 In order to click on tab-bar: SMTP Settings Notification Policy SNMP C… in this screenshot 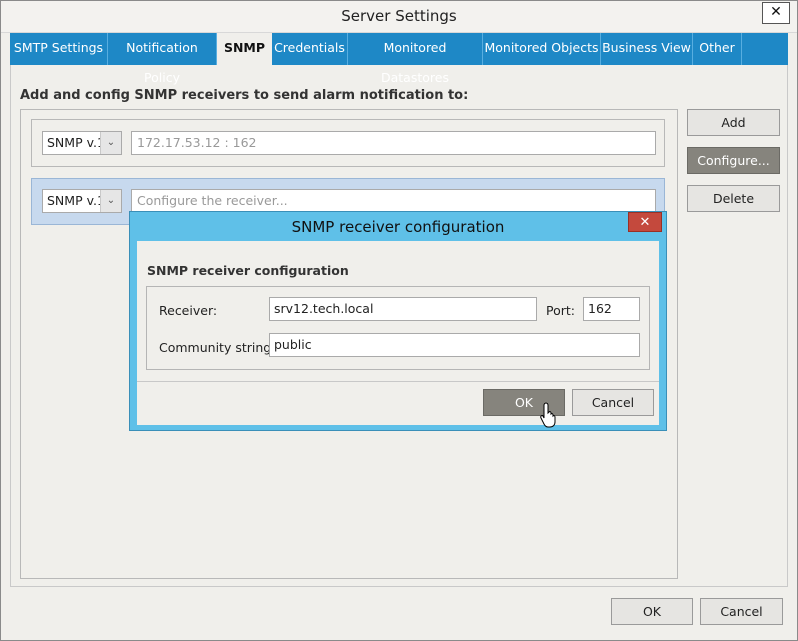, I will do `click(399, 59)`.